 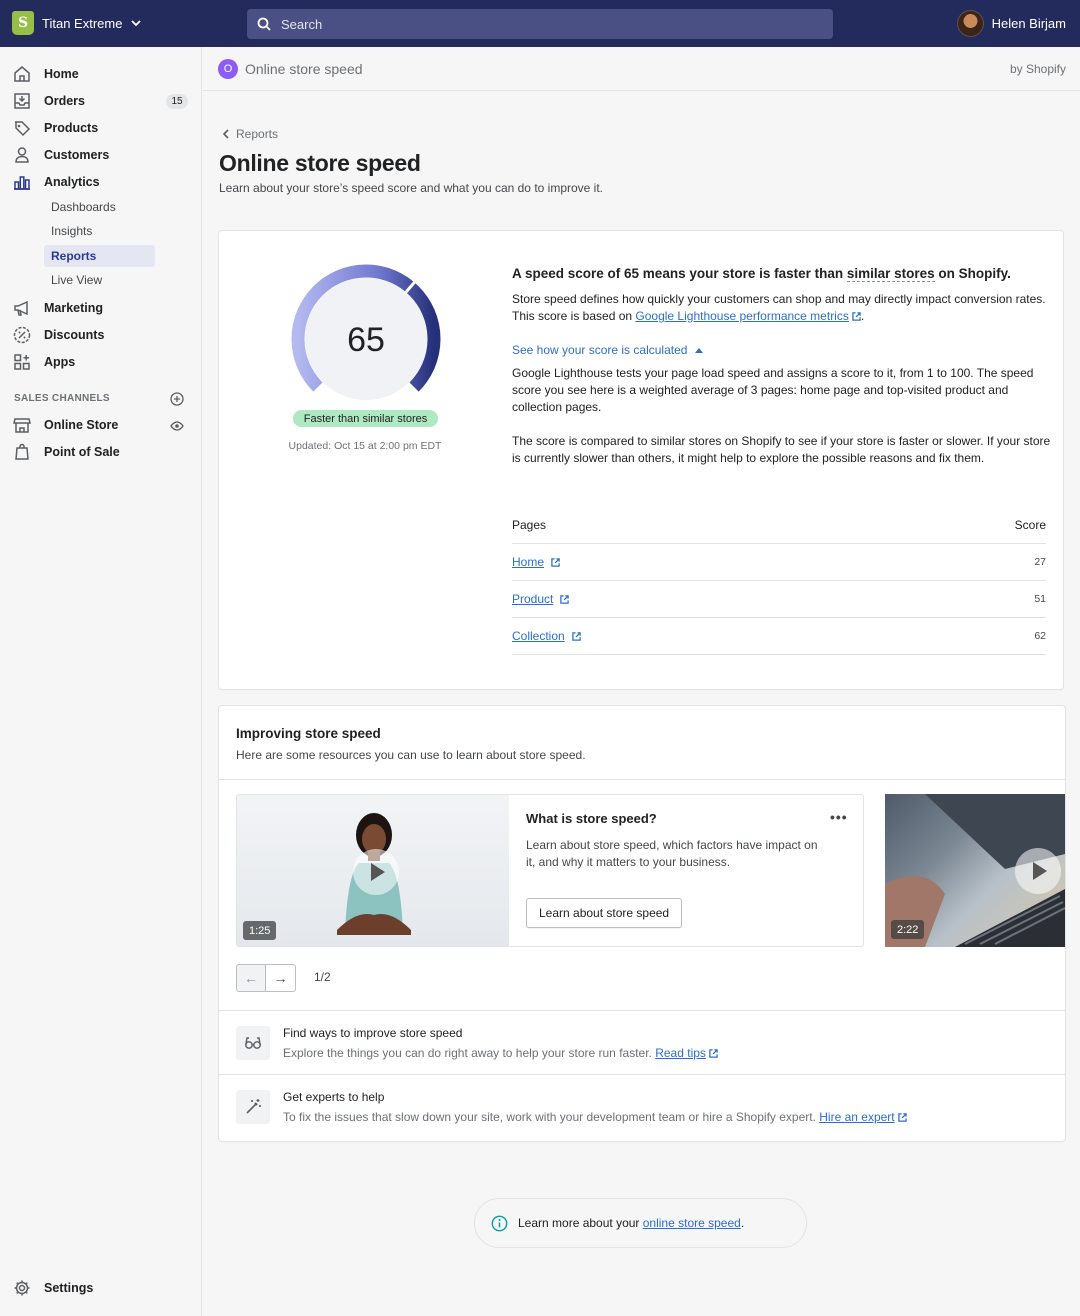 What do you see at coordinates (22, 183) in the screenshot?
I see `analytics-icon` at bounding box center [22, 183].